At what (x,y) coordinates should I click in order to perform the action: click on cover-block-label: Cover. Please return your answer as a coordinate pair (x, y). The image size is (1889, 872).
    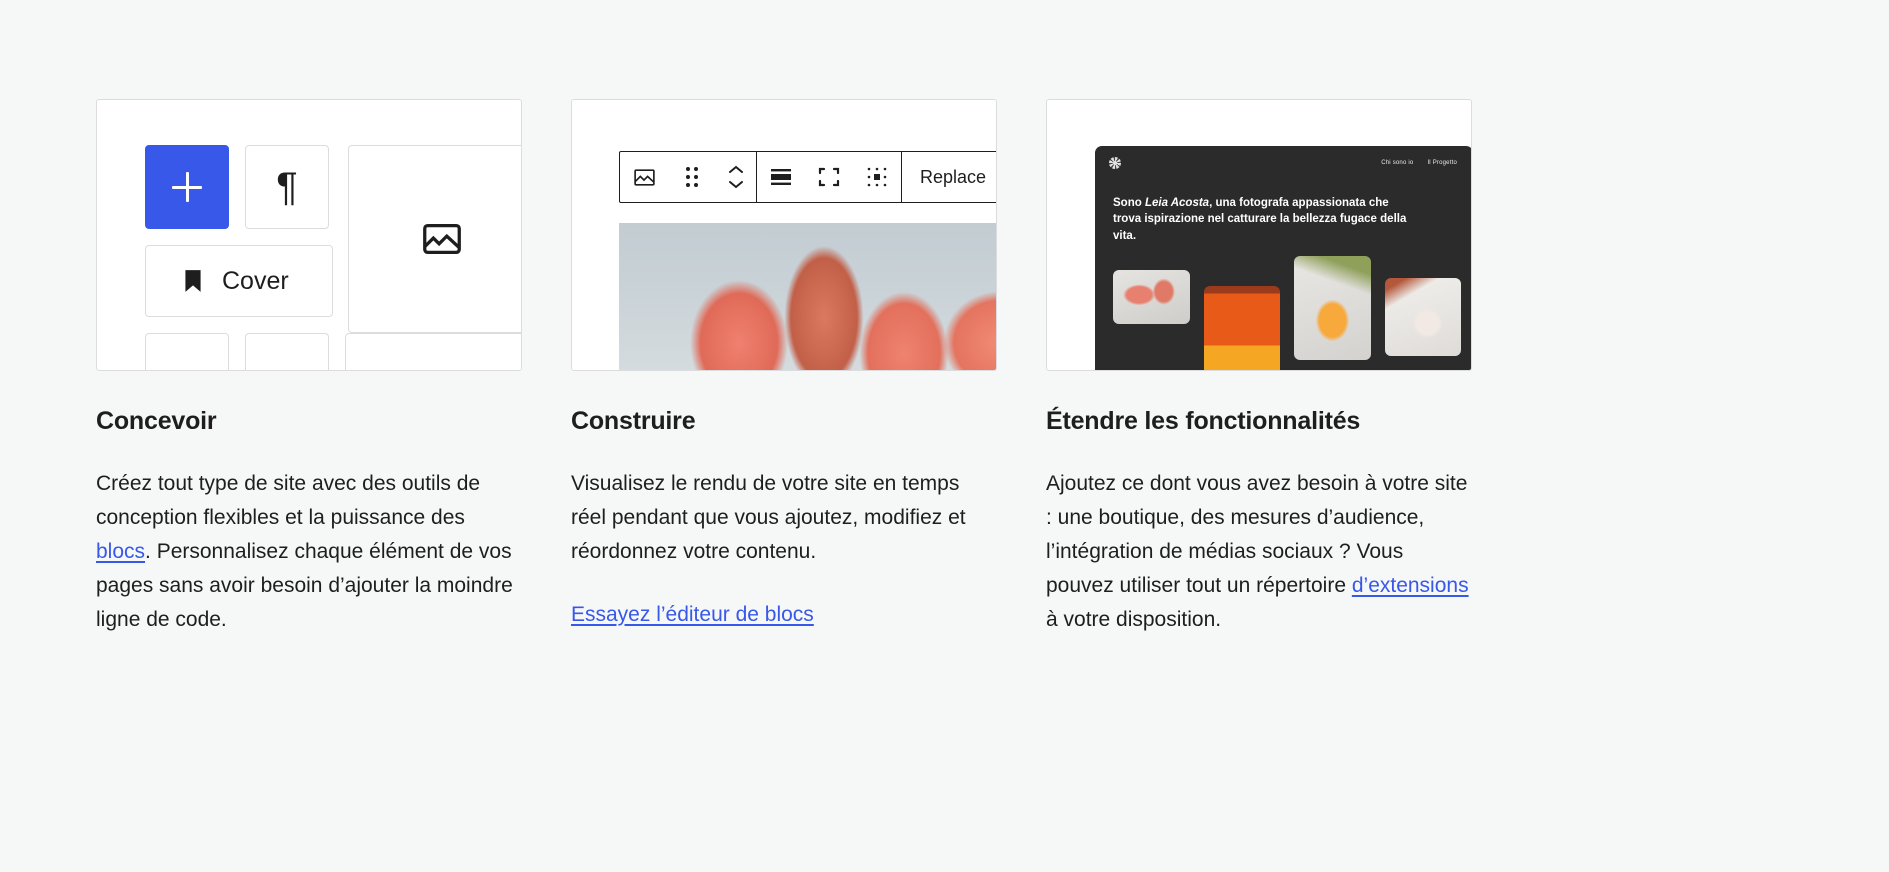
    Looking at the image, I should click on (255, 280).